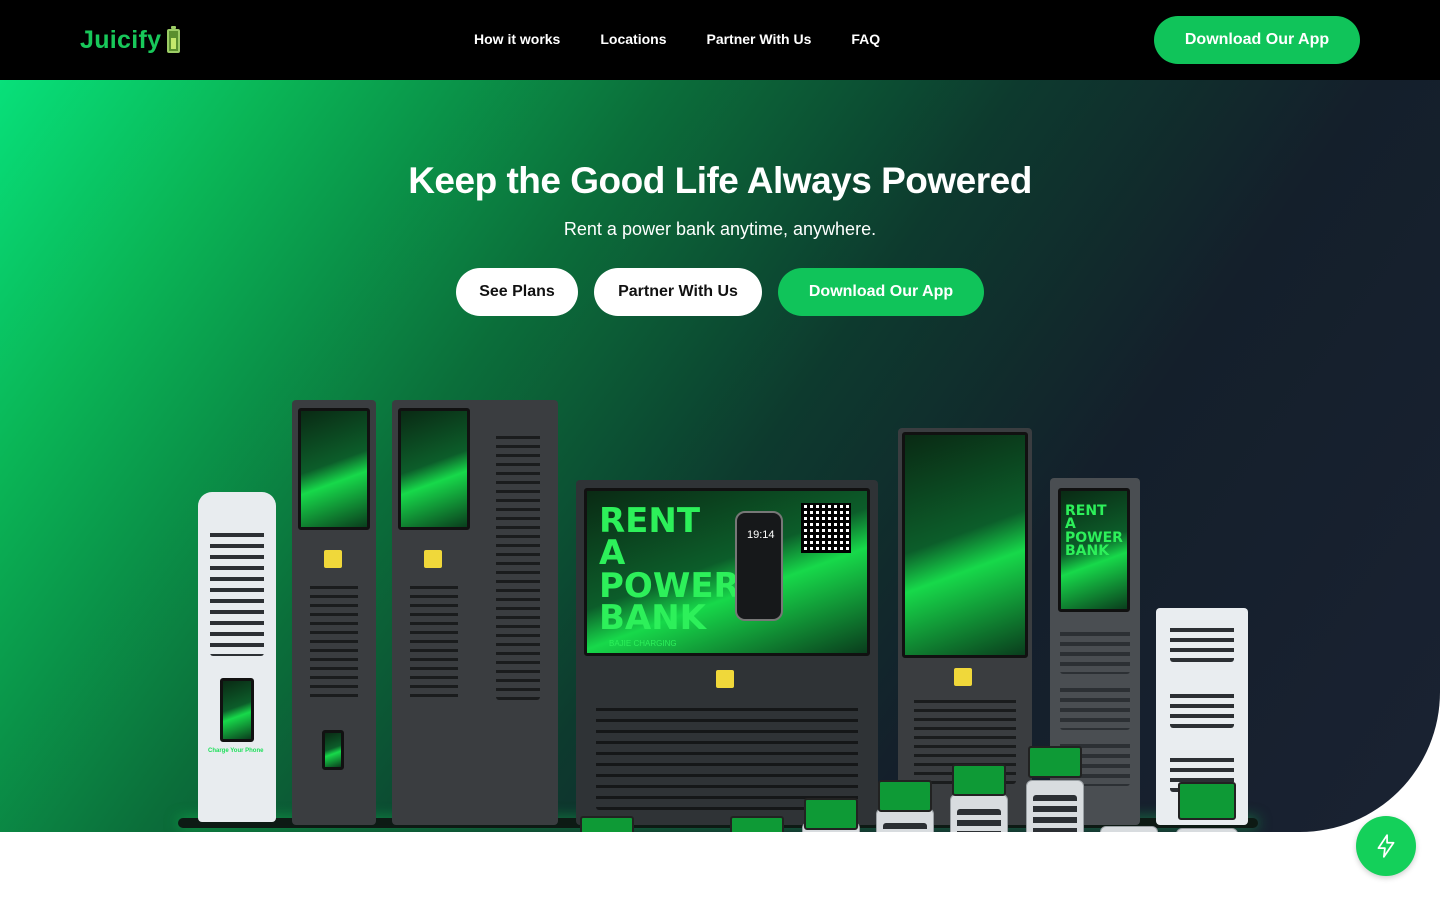 This screenshot has width=1440, height=900. Describe the element at coordinates (669, 569) in the screenshot. I see `rent-power-bank-text: RENT A POWER BANK` at that location.